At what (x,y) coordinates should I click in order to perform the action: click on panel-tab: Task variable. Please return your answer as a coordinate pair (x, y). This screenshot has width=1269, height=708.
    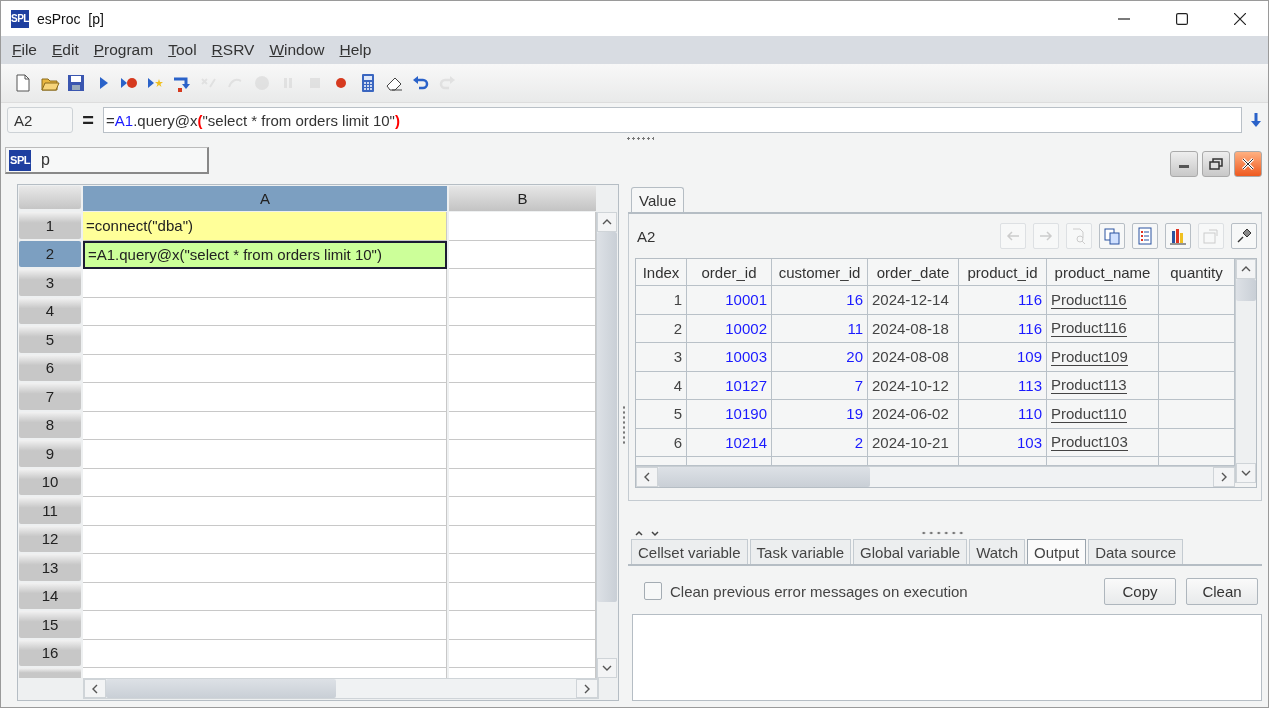
    Looking at the image, I should click on (800, 551).